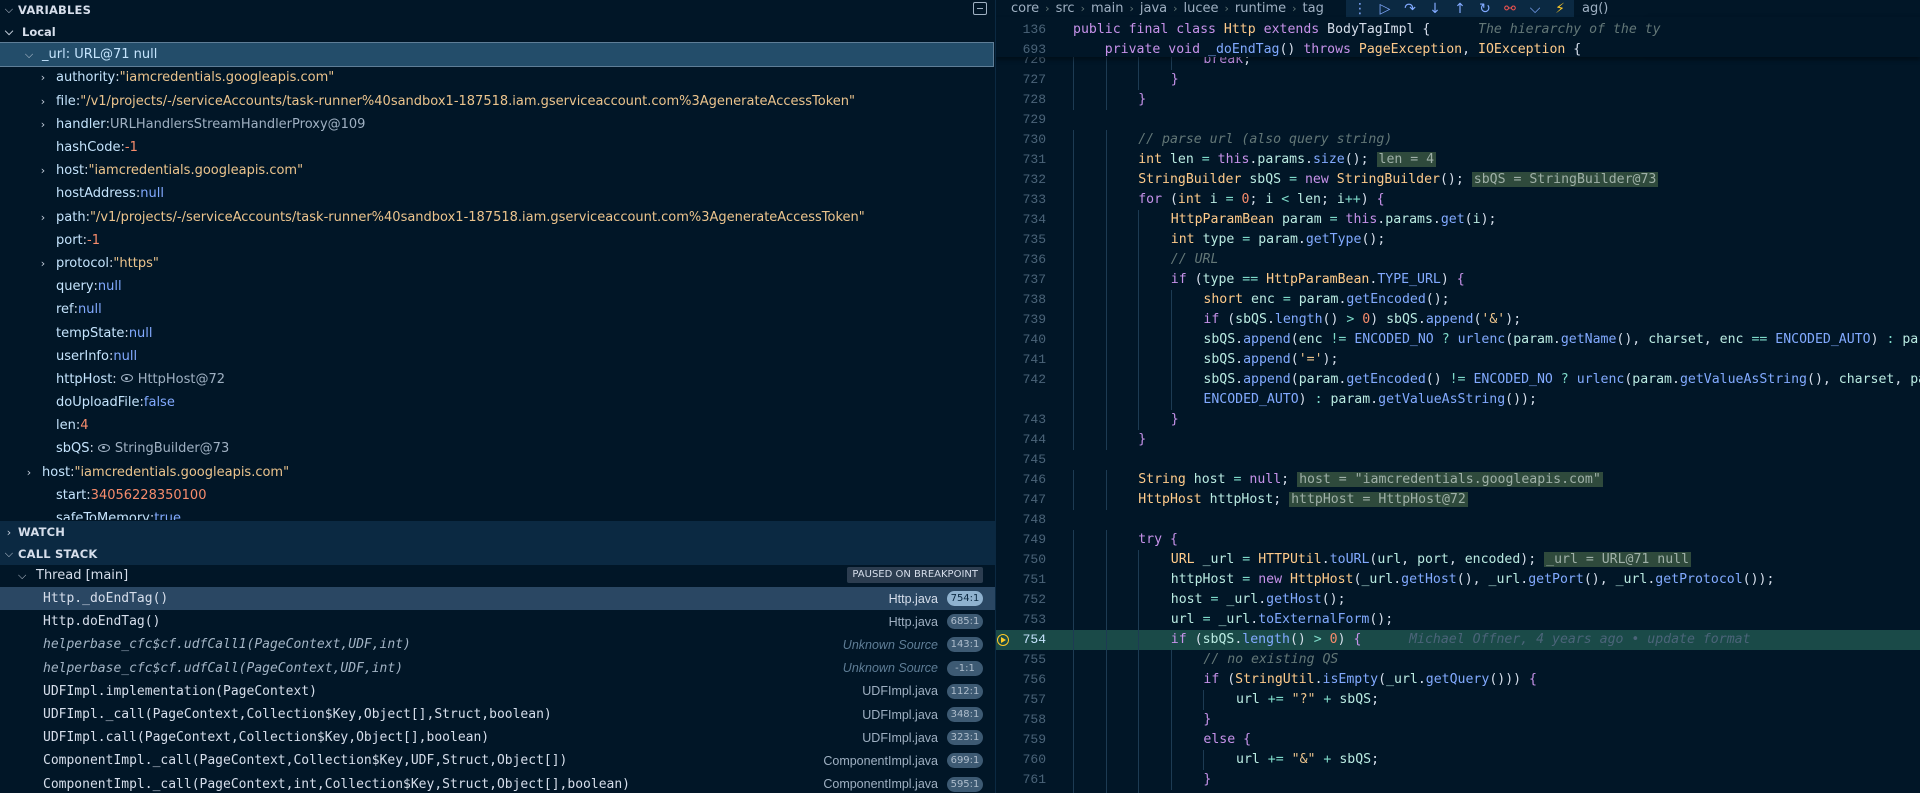 This screenshot has width=1920, height=793. What do you see at coordinates (965, 645) in the screenshot?
I see `frame-line-badge: 143:1` at bounding box center [965, 645].